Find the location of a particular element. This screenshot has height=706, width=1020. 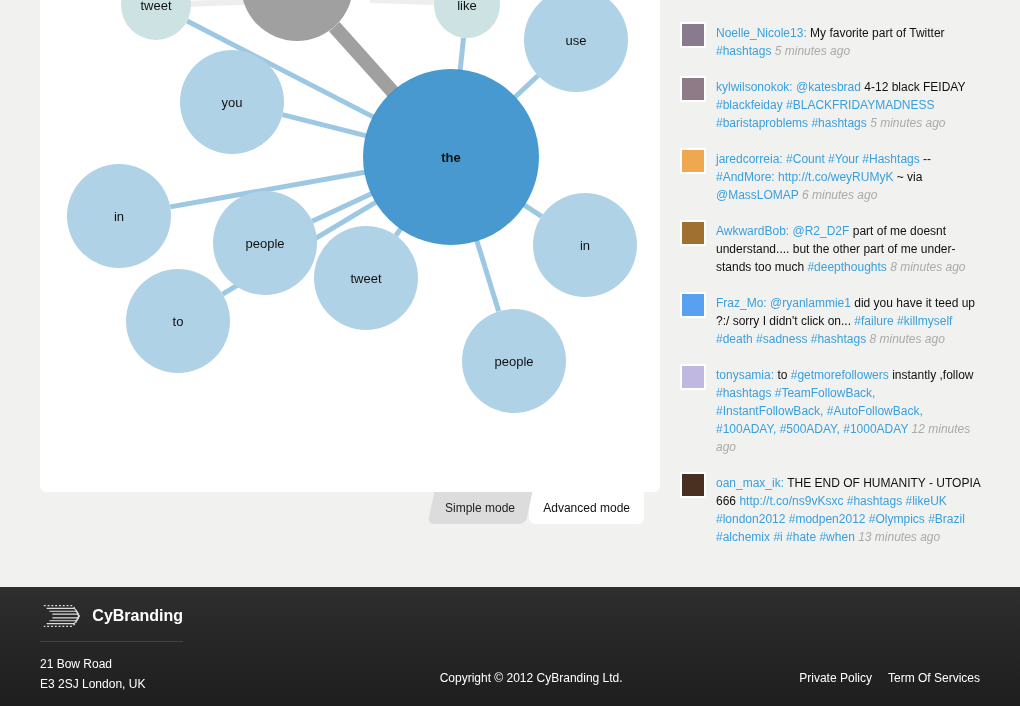

username-link: oan_max_ik: is located at coordinates (750, 483).